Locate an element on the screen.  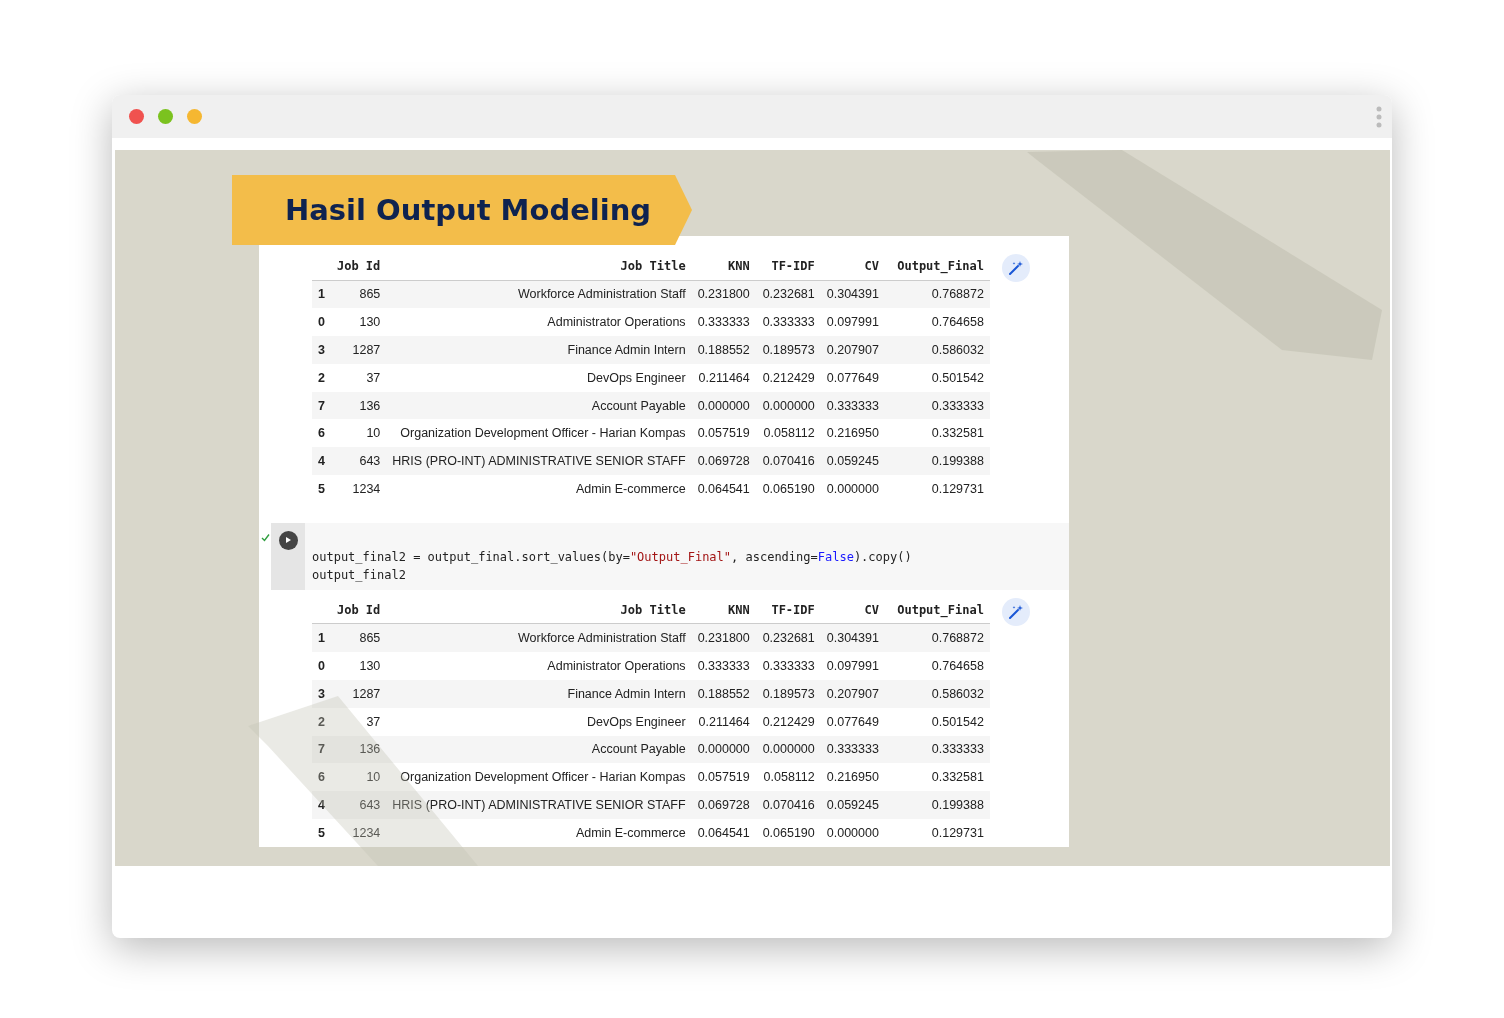
table-cell: 0.768872 is located at coordinates (937, 638).